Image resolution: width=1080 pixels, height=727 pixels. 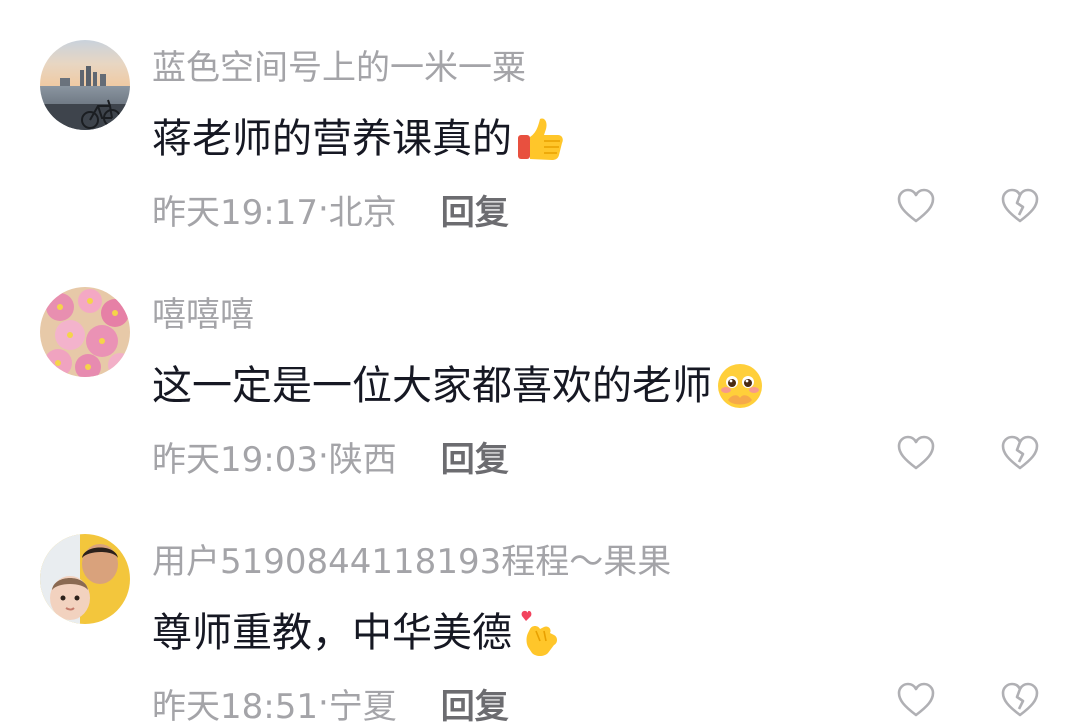 What do you see at coordinates (235, 459) in the screenshot?
I see `comment-time: 昨天19:03` at bounding box center [235, 459].